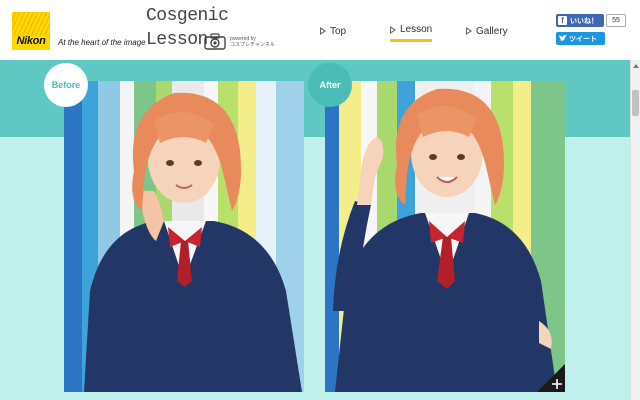 Image resolution: width=640 pixels, height=400 pixels. I want to click on nav-item-label: Top, so click(338, 31).